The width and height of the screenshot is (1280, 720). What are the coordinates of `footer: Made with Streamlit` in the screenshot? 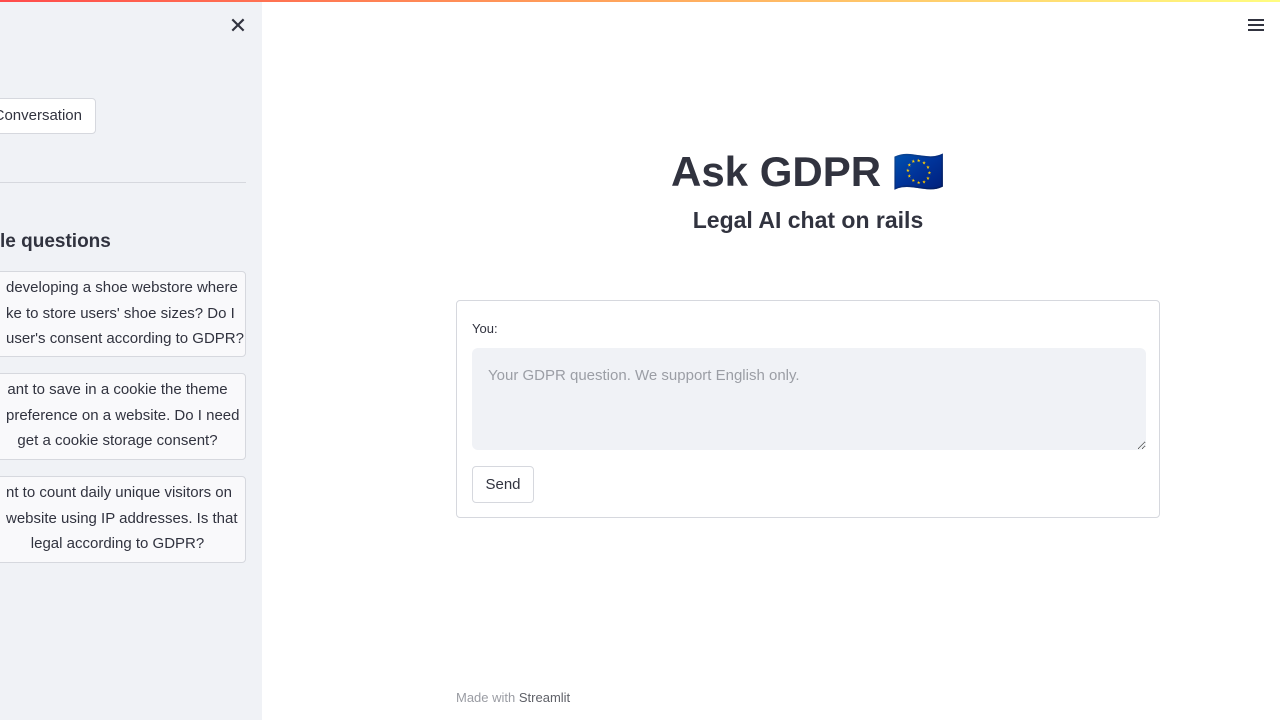 It's located at (513, 697).